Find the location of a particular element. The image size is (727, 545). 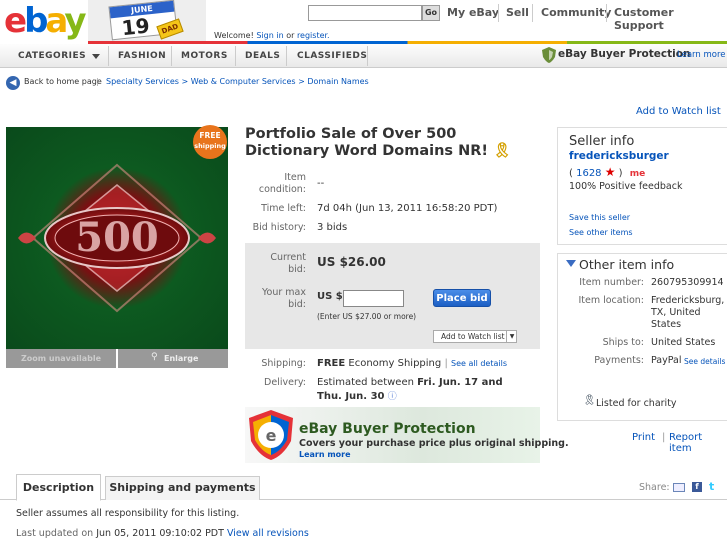

buyer-protection-learn-more: Learn more is located at coordinates (701, 55).